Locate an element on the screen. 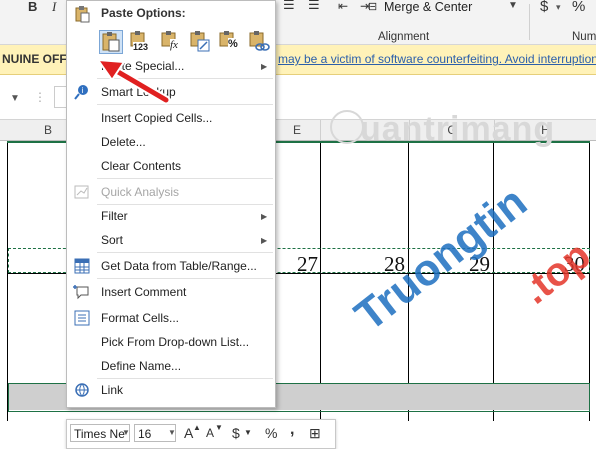  menu-item-insert-comment: Insert Comment is located at coordinates (143, 292).